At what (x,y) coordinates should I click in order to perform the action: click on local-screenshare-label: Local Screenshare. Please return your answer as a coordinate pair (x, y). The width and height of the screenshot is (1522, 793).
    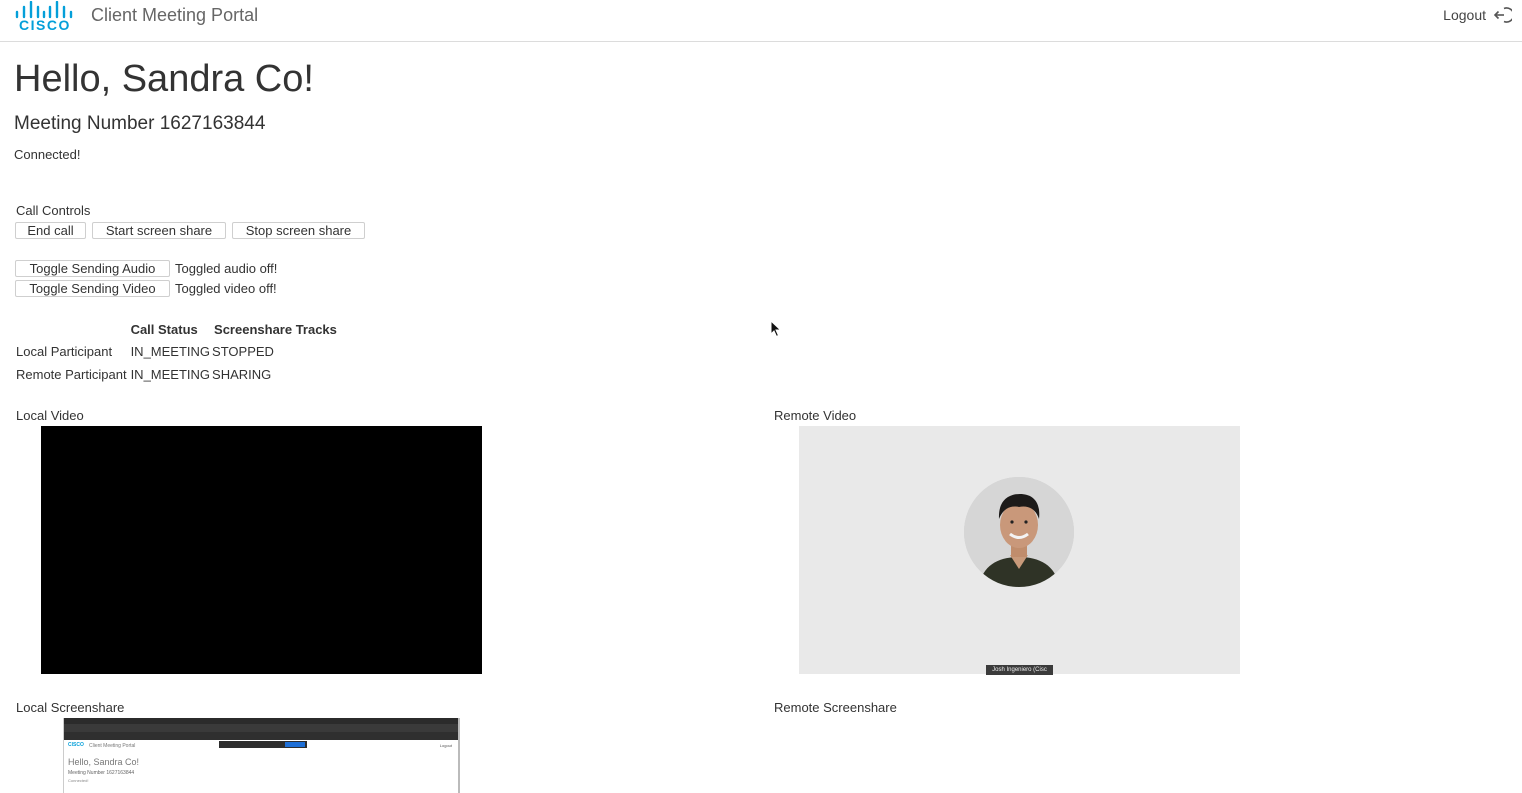
    Looking at the image, I should click on (70, 707).